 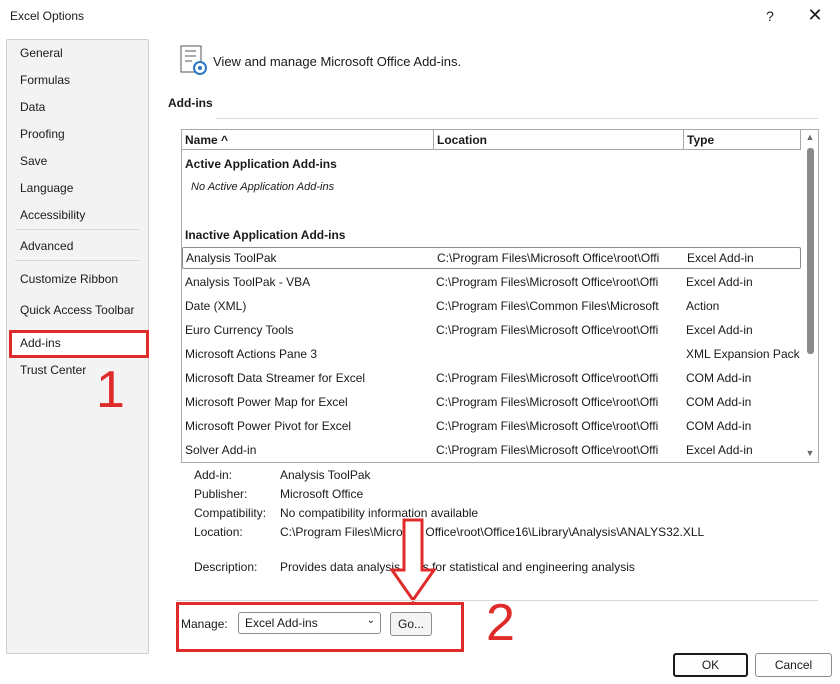 What do you see at coordinates (46, 188) in the screenshot?
I see `sidebar-item-language: Language` at bounding box center [46, 188].